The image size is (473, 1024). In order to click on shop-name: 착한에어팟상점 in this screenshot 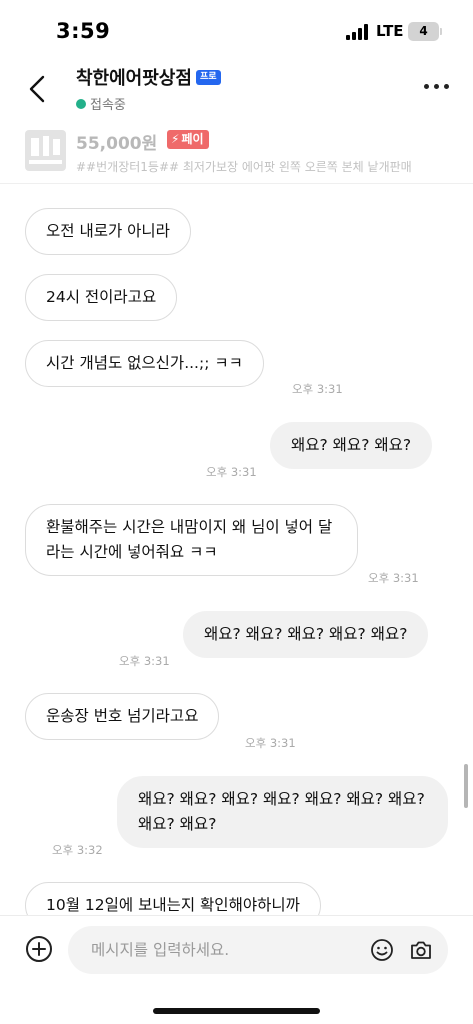, I will do `click(134, 77)`.